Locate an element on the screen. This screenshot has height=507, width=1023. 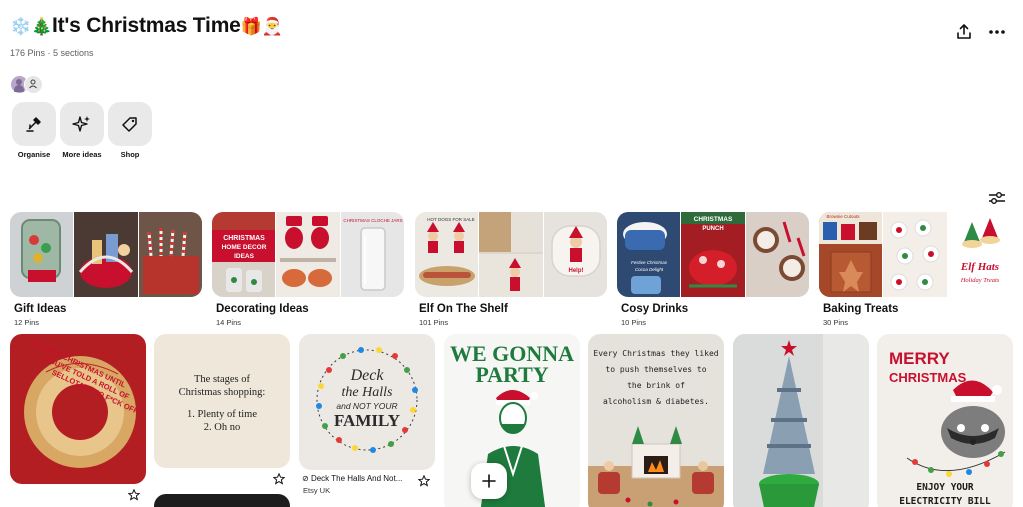
pin-source: Etsy UK is located at coordinates (316, 490).